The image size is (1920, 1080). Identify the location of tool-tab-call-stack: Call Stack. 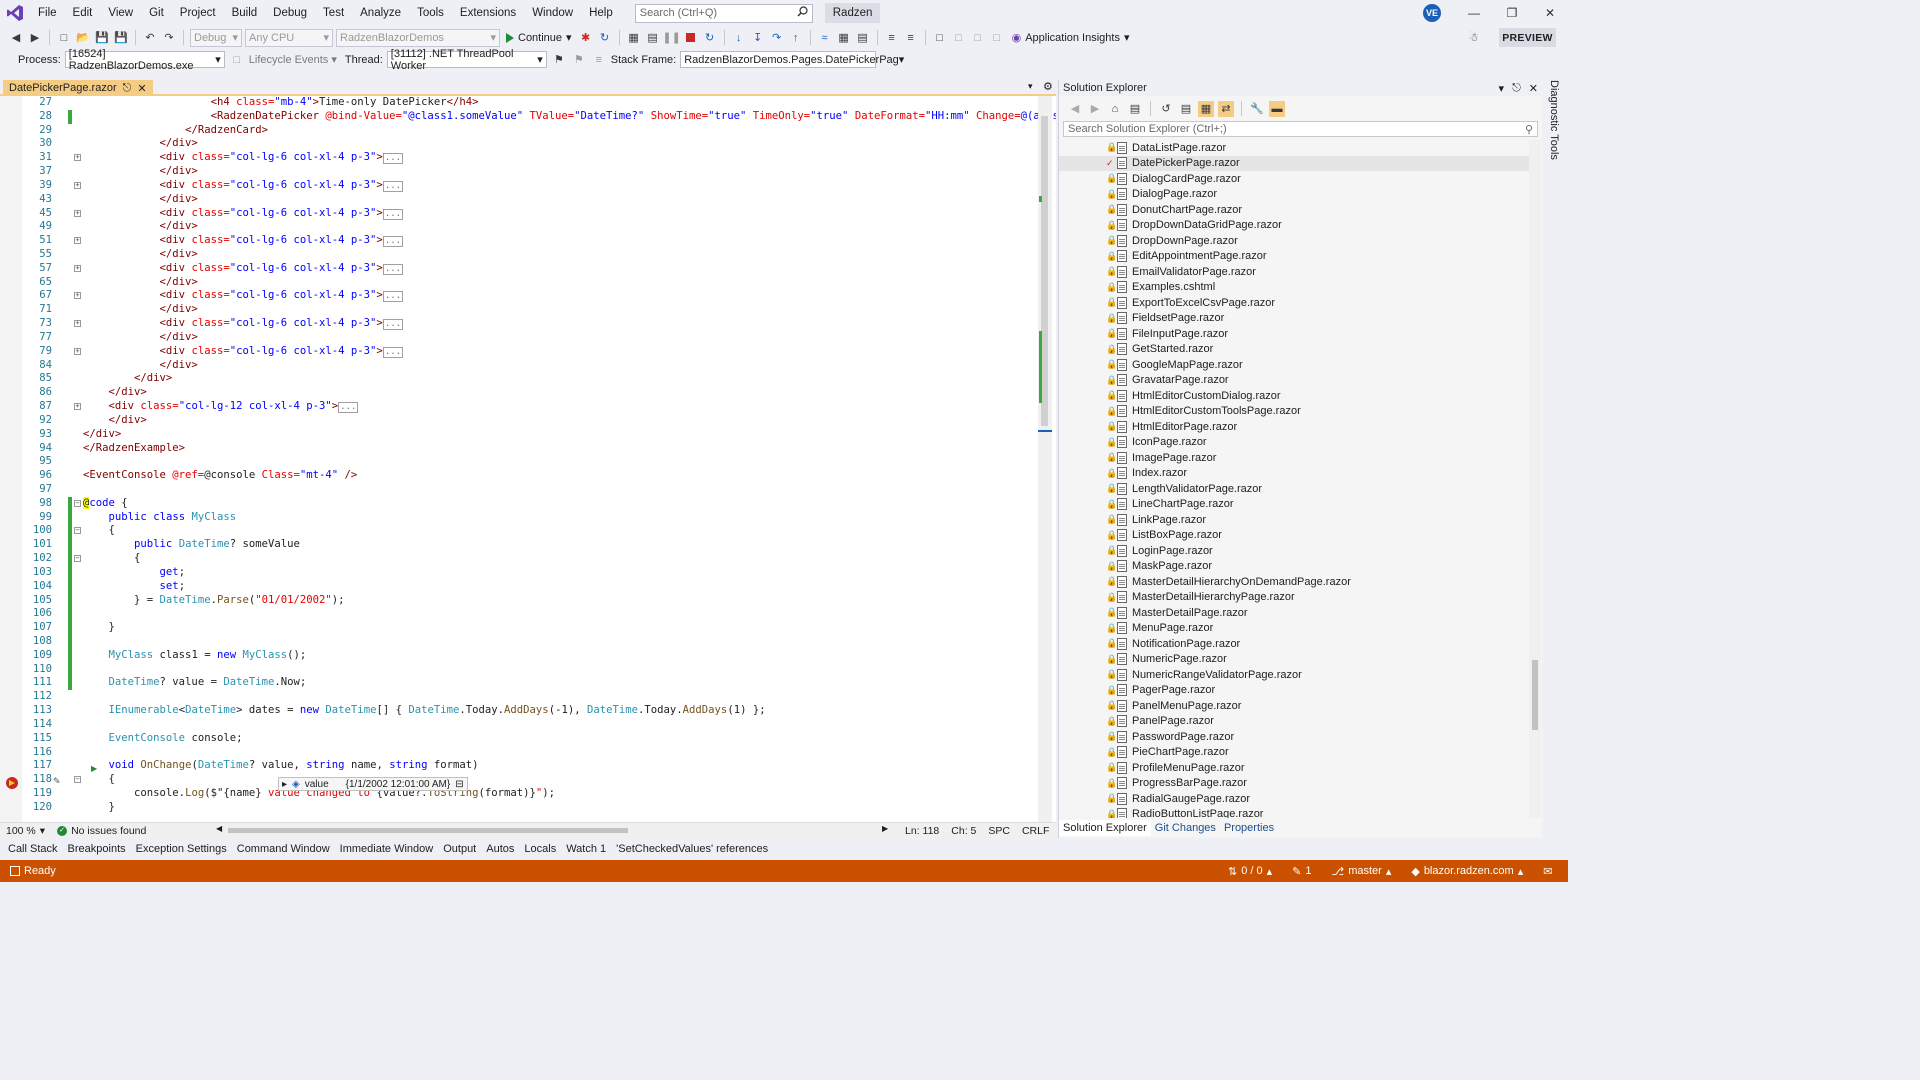
(33, 849).